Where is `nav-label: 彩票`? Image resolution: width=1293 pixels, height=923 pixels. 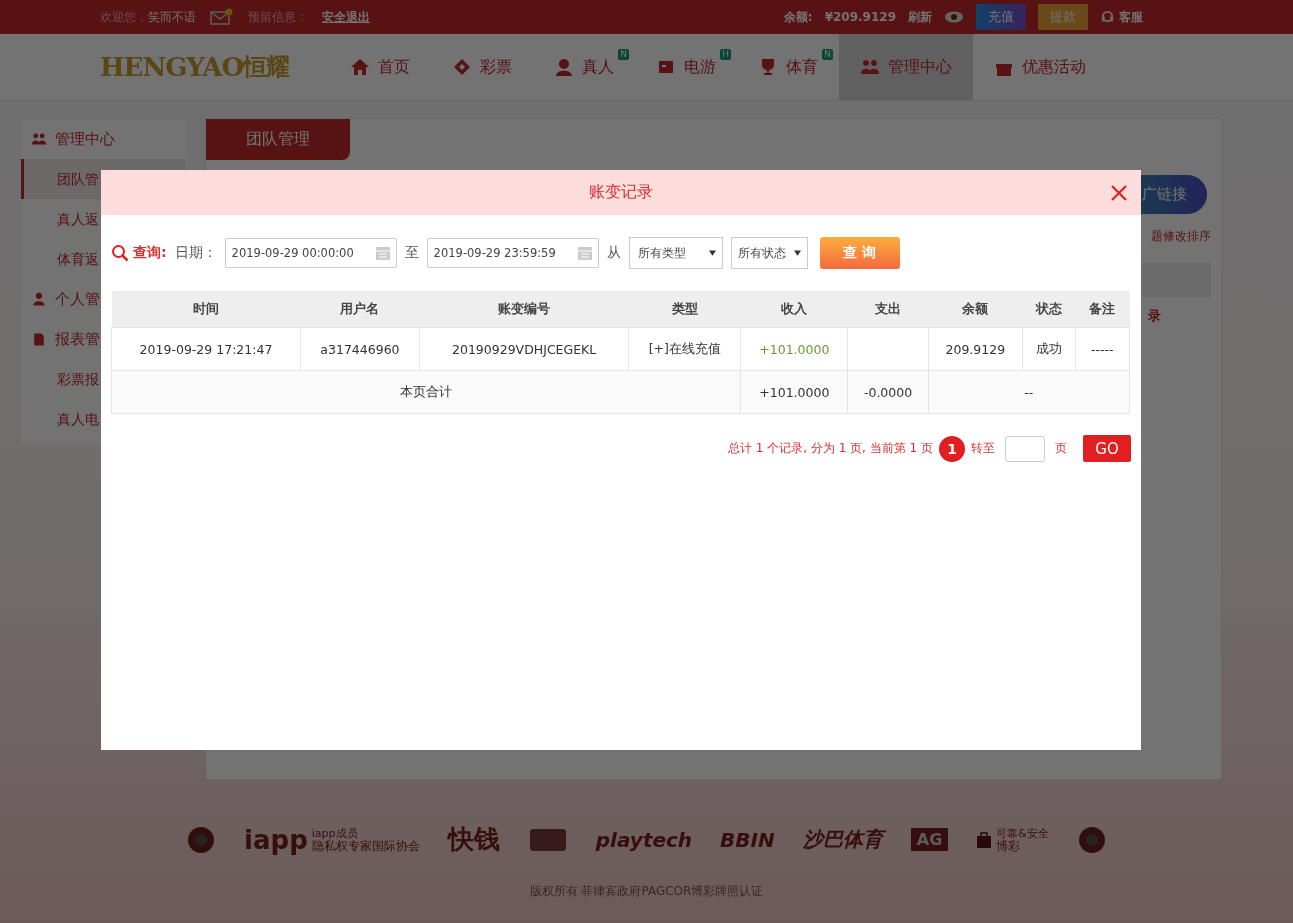 nav-label: 彩票 is located at coordinates (496, 67).